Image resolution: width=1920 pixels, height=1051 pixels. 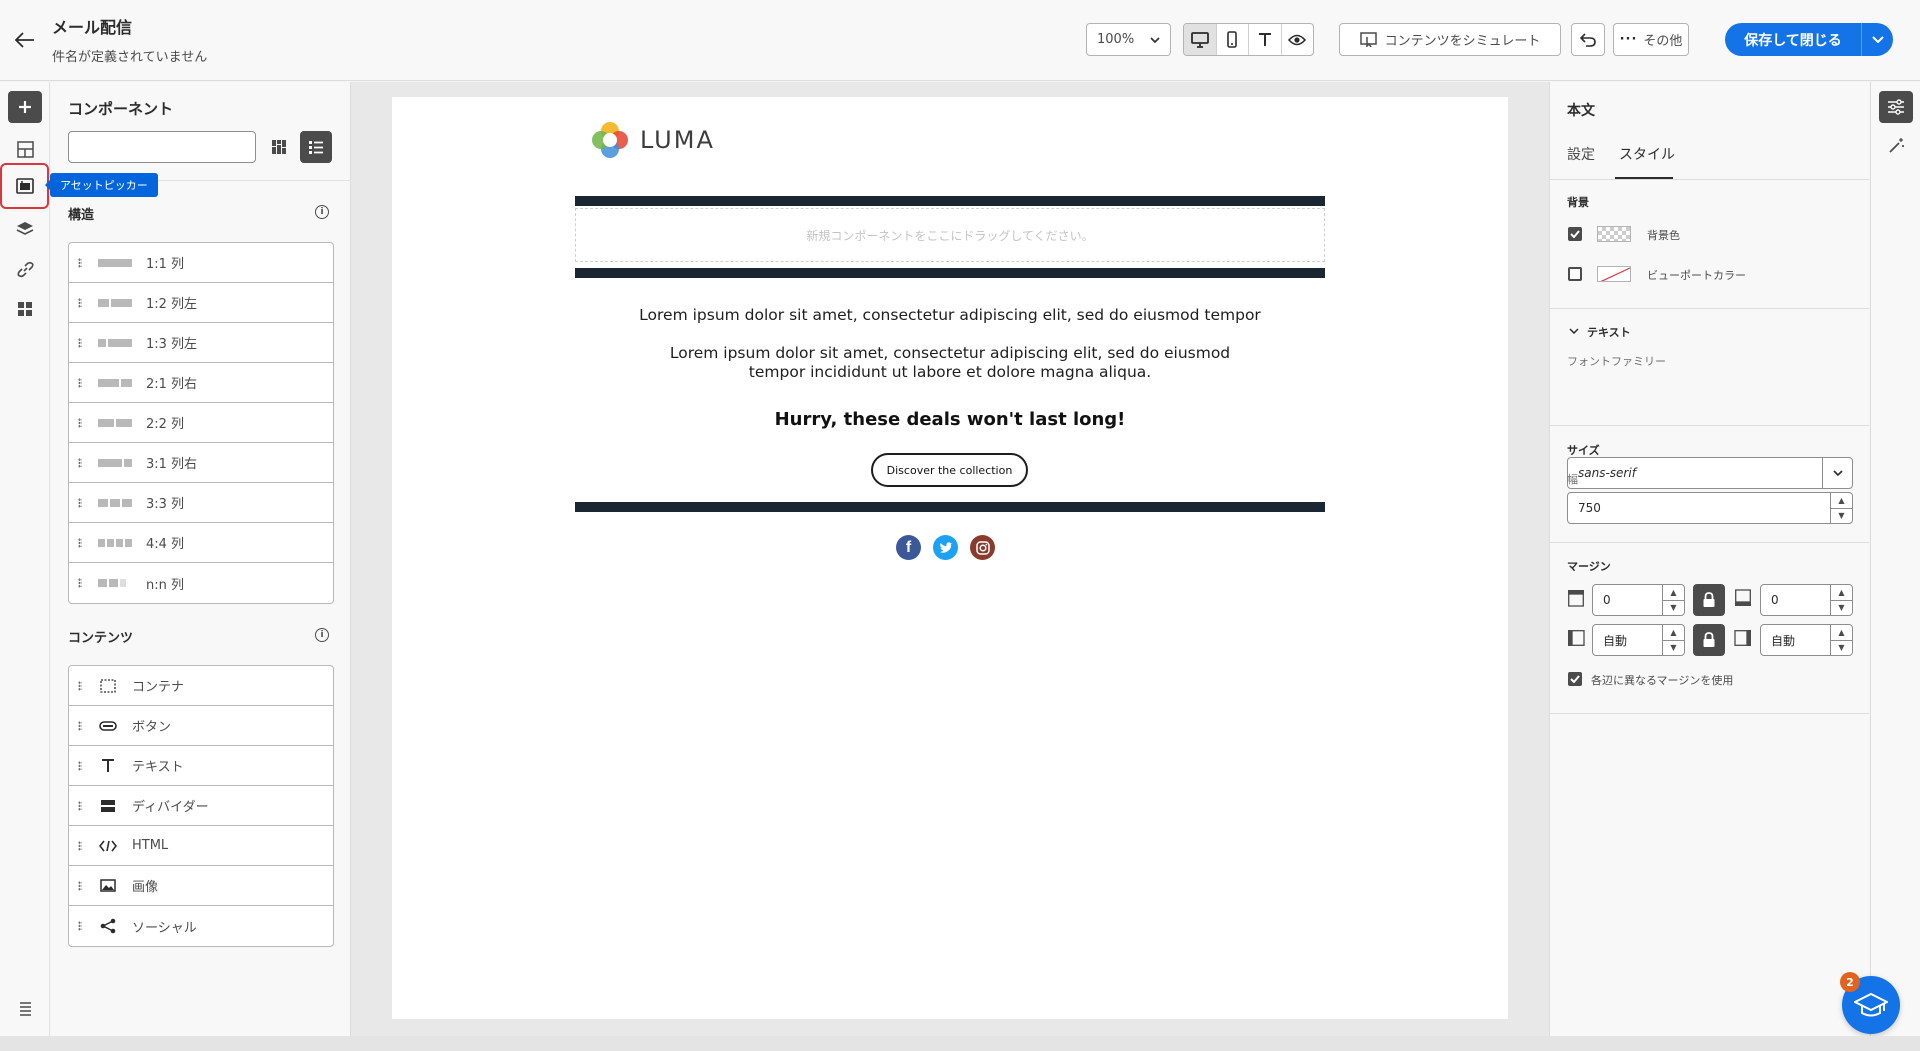 I want to click on structure-item-3-1-right: 3:1 列右, so click(x=201, y=463).